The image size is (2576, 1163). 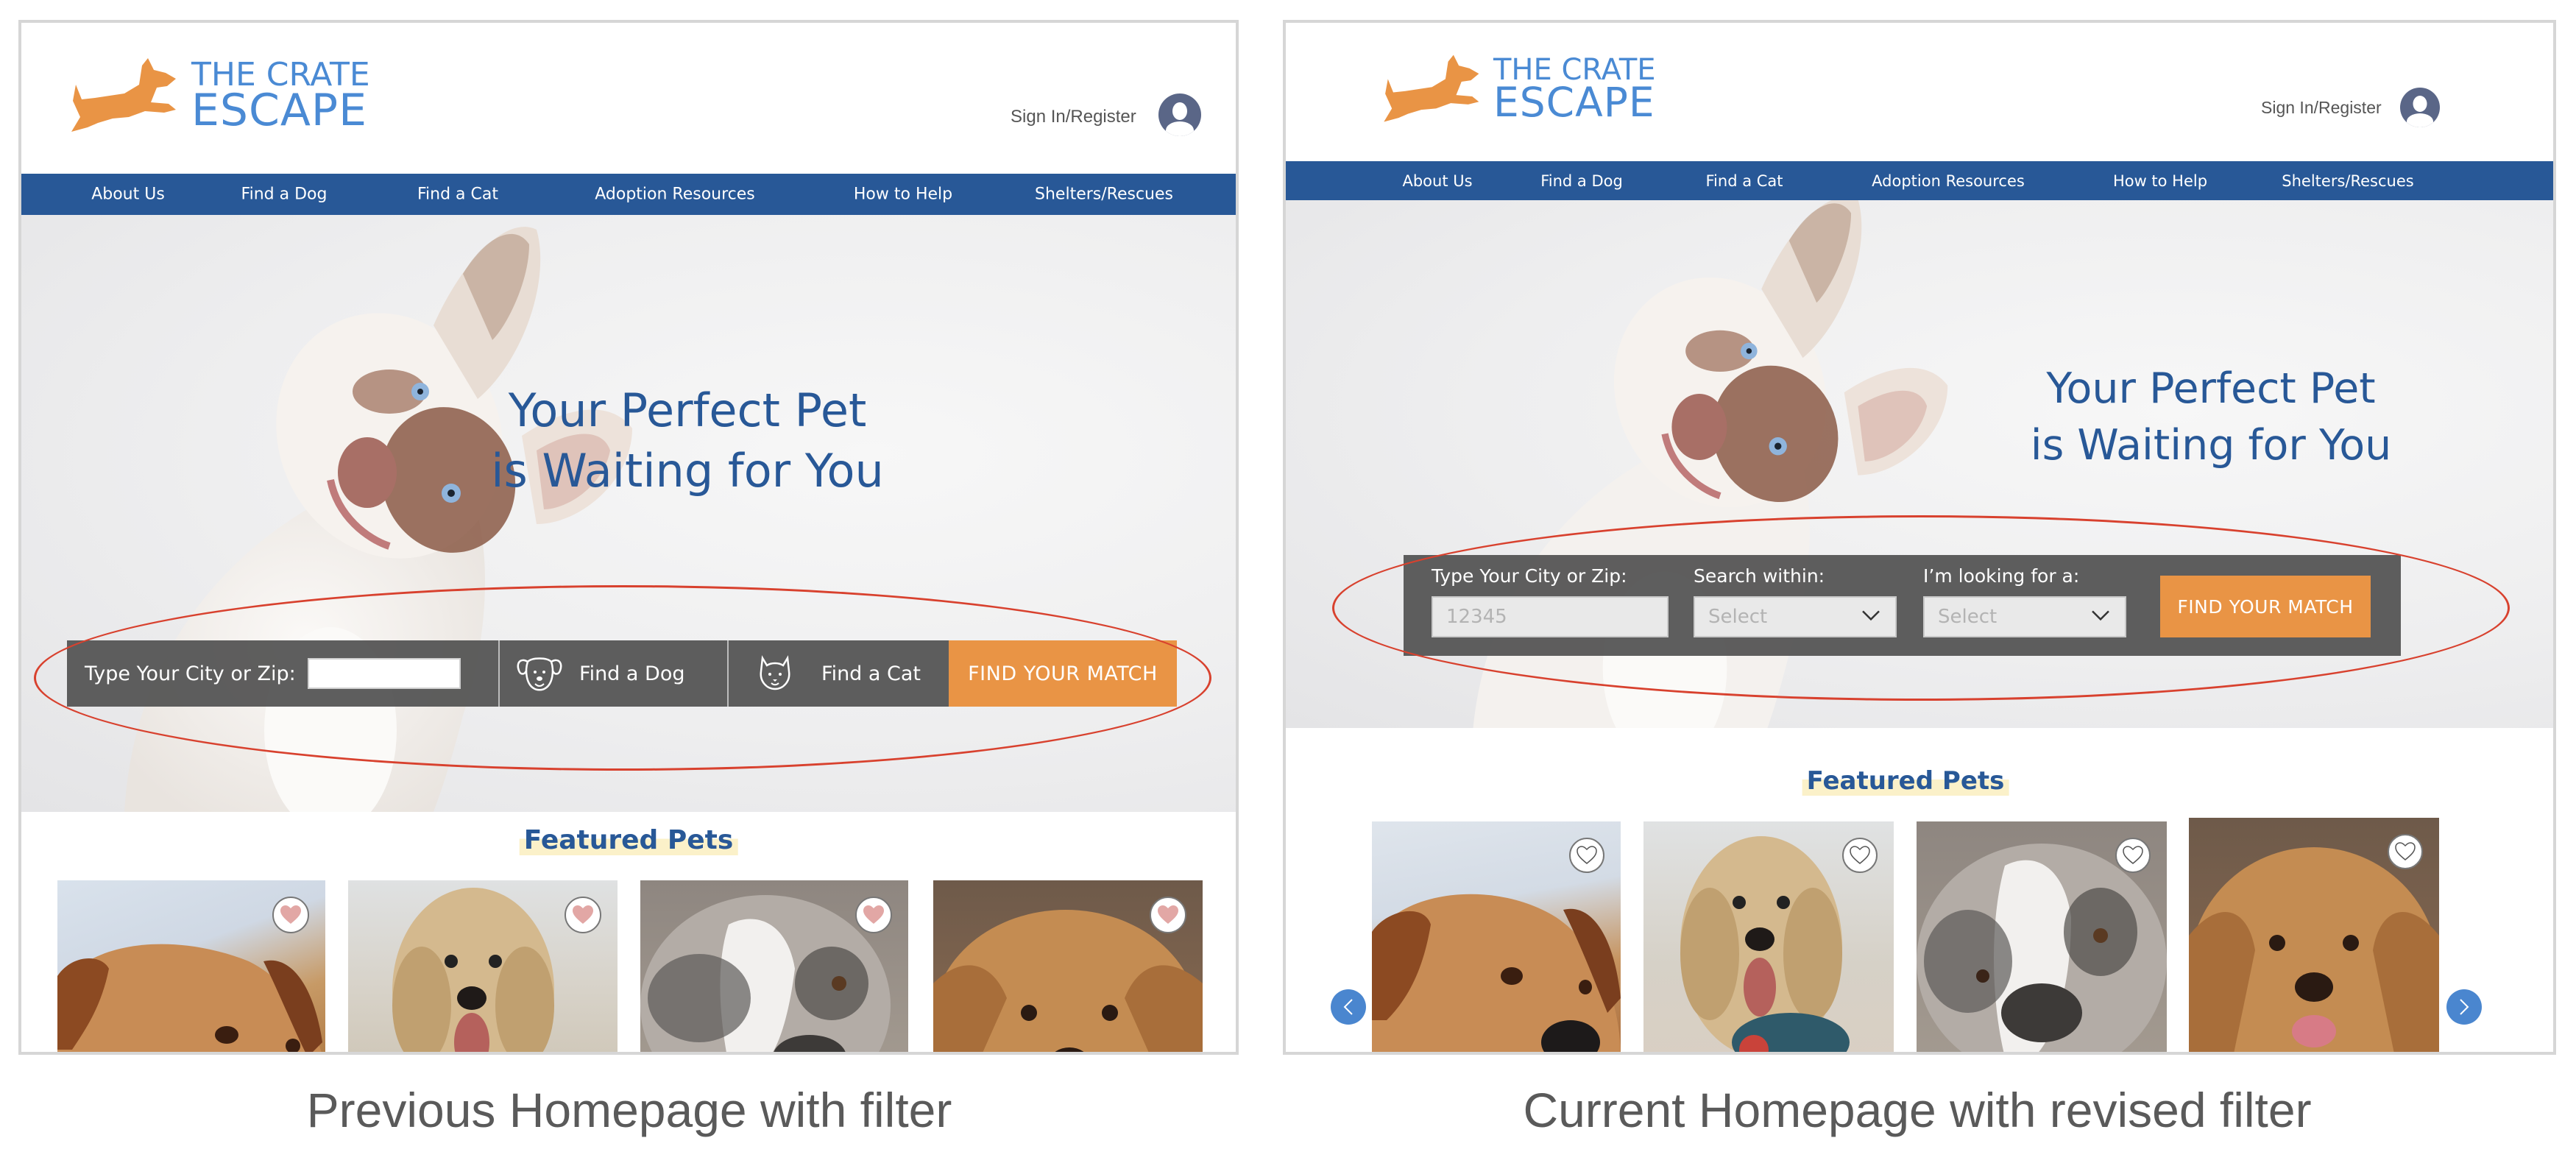 What do you see at coordinates (629, 1110) in the screenshot?
I see `previous-homepage-caption: Previous Homepage with filter` at bounding box center [629, 1110].